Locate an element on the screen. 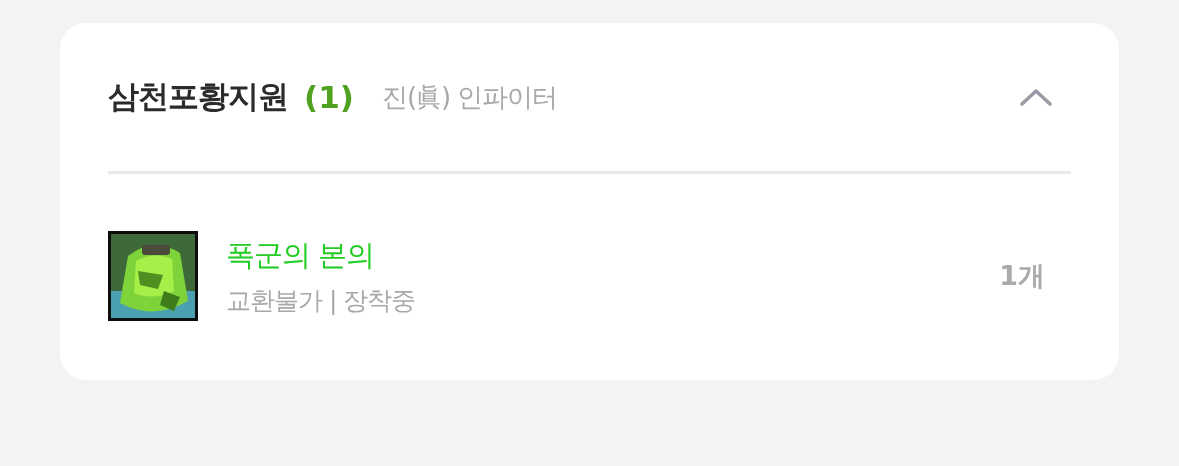 Image resolution: width=1179 pixels, height=466 pixels. chevron-icon is located at coordinates (1036, 97).